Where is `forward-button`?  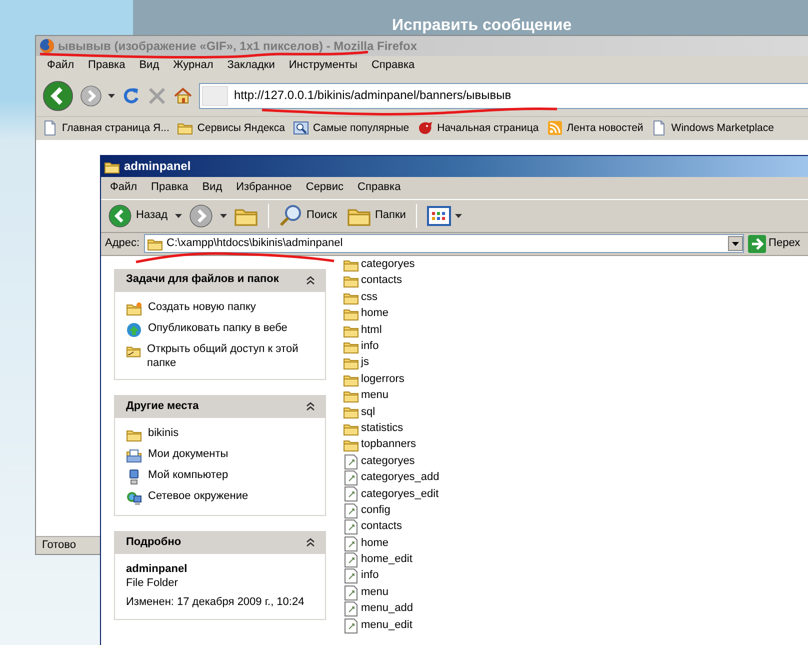 forward-button is located at coordinates (91, 95).